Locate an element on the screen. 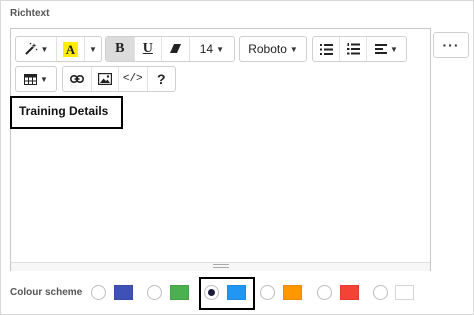 This screenshot has width=474, height=315. table-button: ▼ is located at coordinates (36, 79).